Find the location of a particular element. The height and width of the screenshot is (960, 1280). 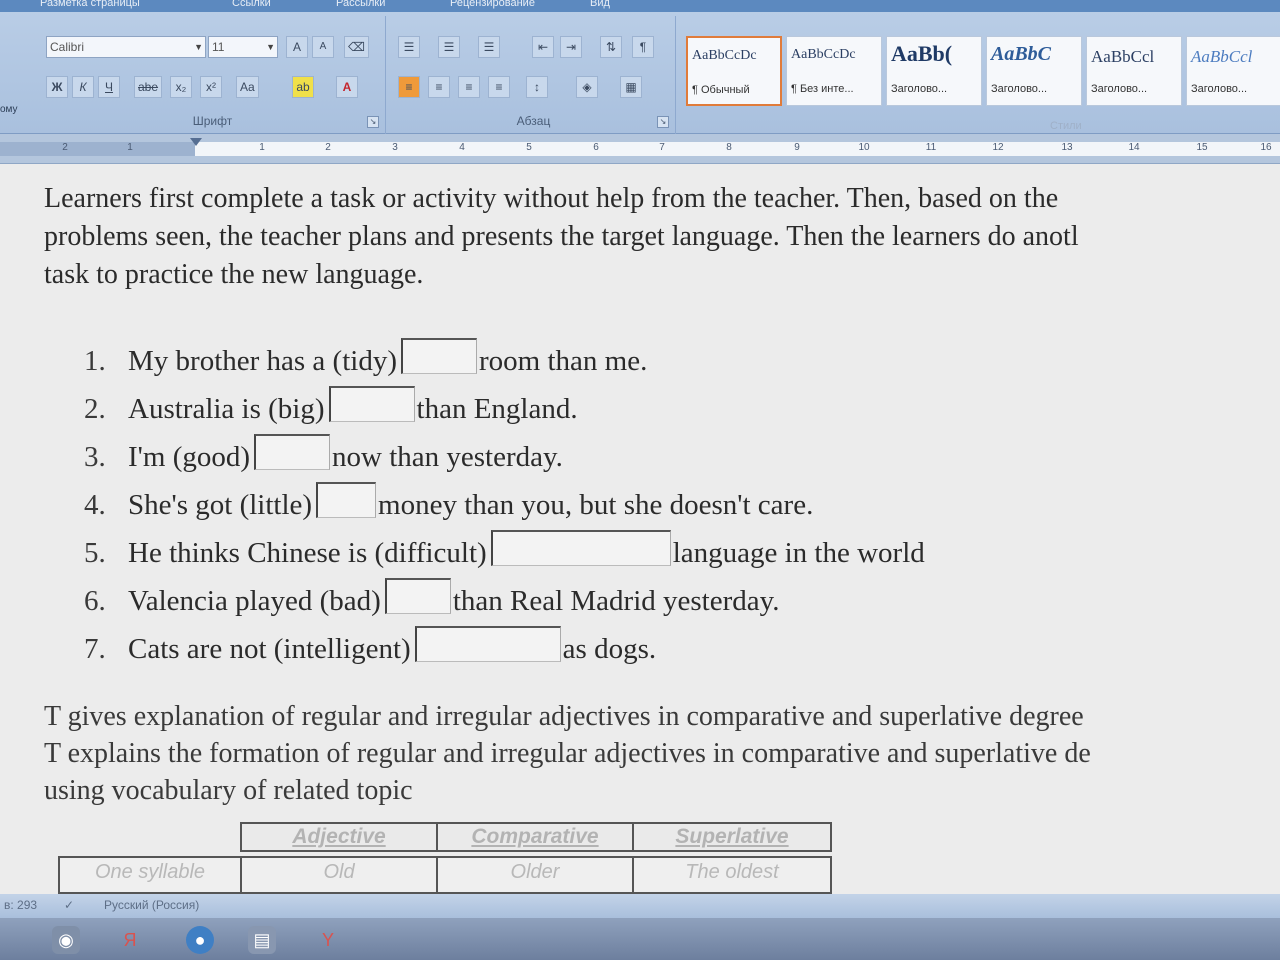

list-item: 1. My brother has a (tidy) room than me. is located at coordinates (365, 356).